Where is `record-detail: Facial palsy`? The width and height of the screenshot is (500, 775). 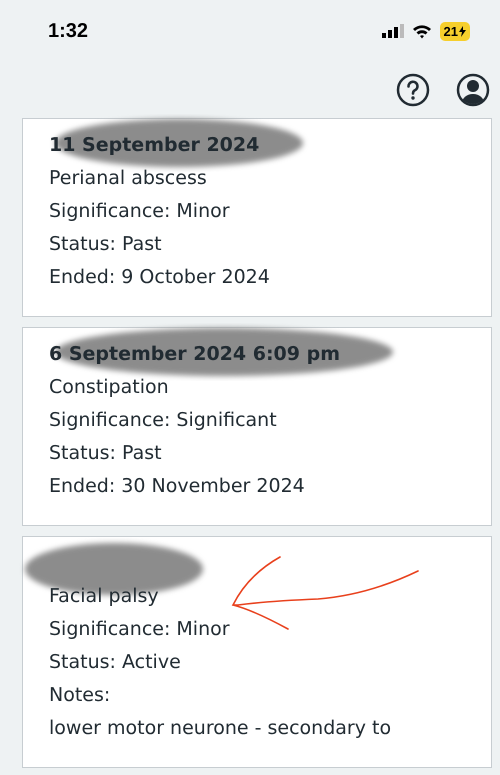
record-detail: Facial palsy is located at coordinates (104, 596).